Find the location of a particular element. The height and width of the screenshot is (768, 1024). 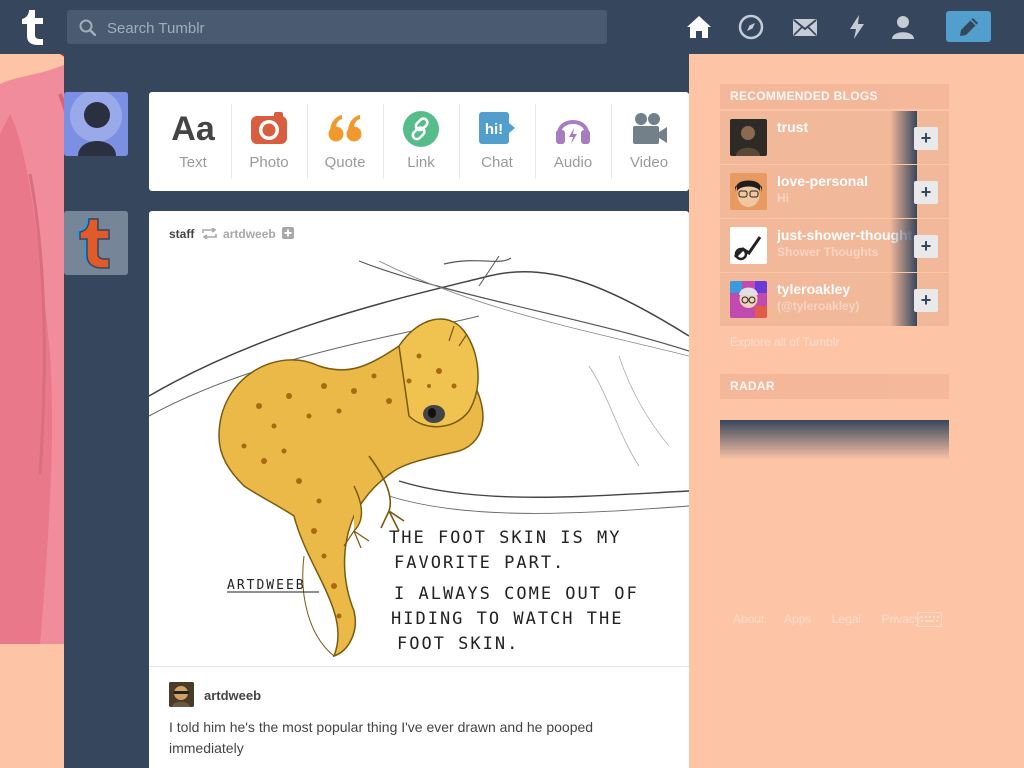

reblog-icon is located at coordinates (209, 233).